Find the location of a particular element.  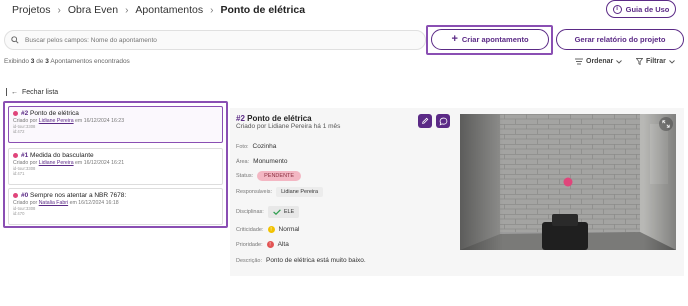

create-apontamento-button: + Criar apontamento is located at coordinates (490, 39).